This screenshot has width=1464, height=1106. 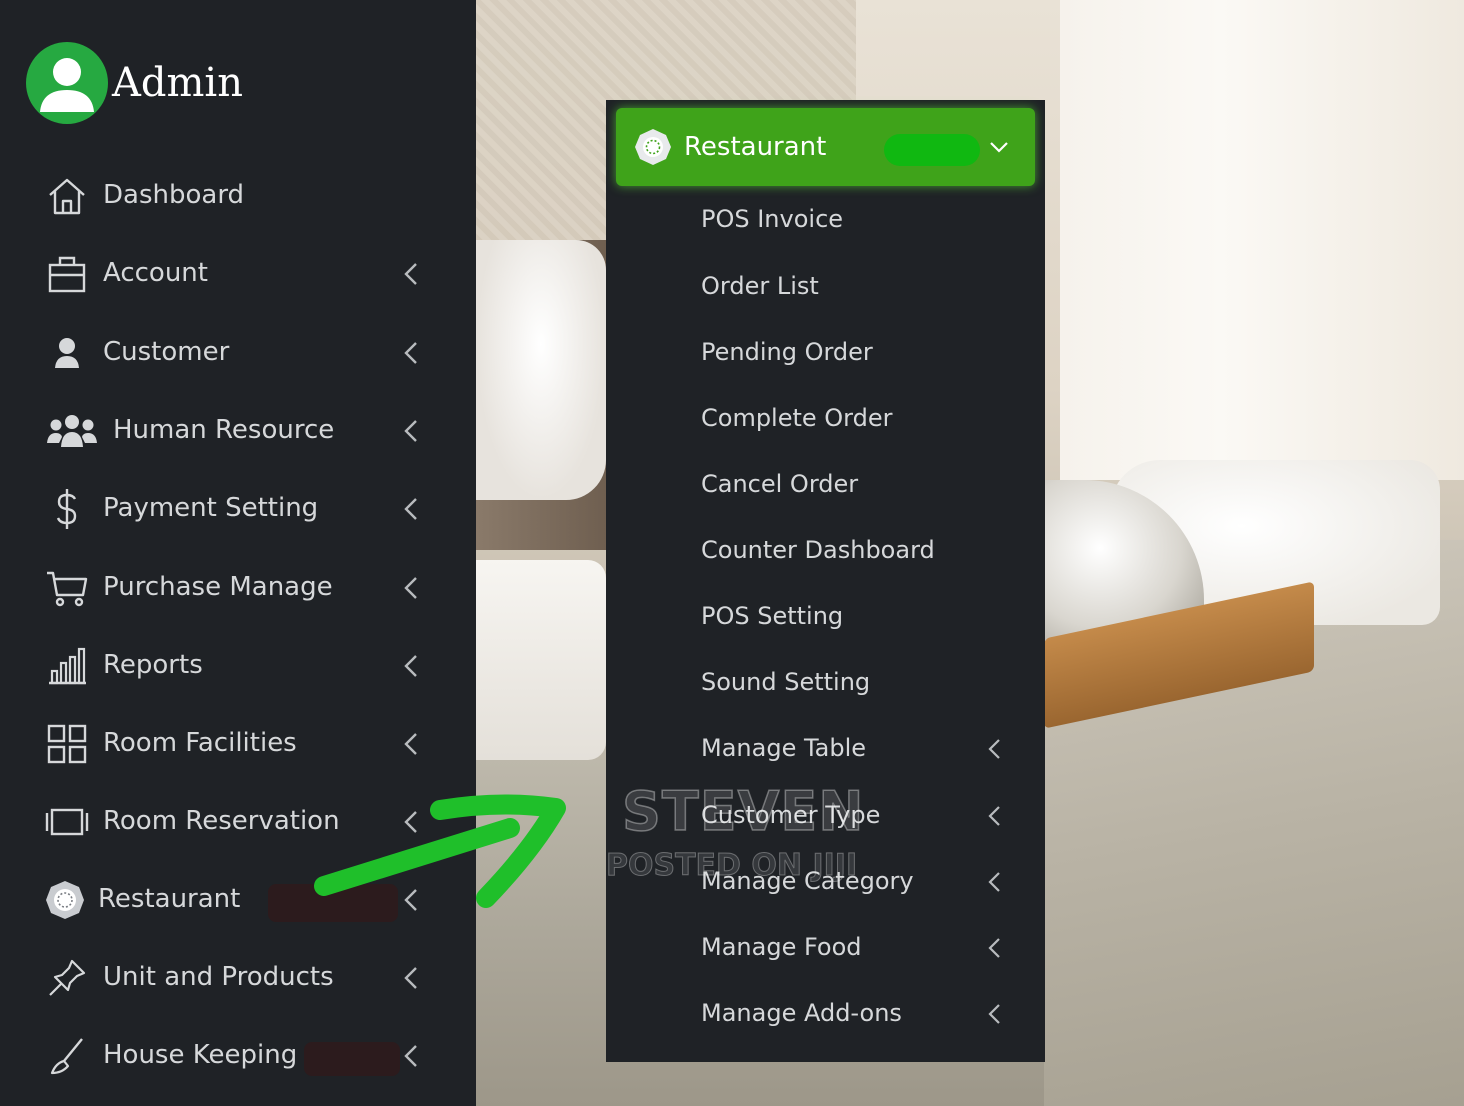 I want to click on submenu-item-label: Pending Order, so click(x=787, y=352).